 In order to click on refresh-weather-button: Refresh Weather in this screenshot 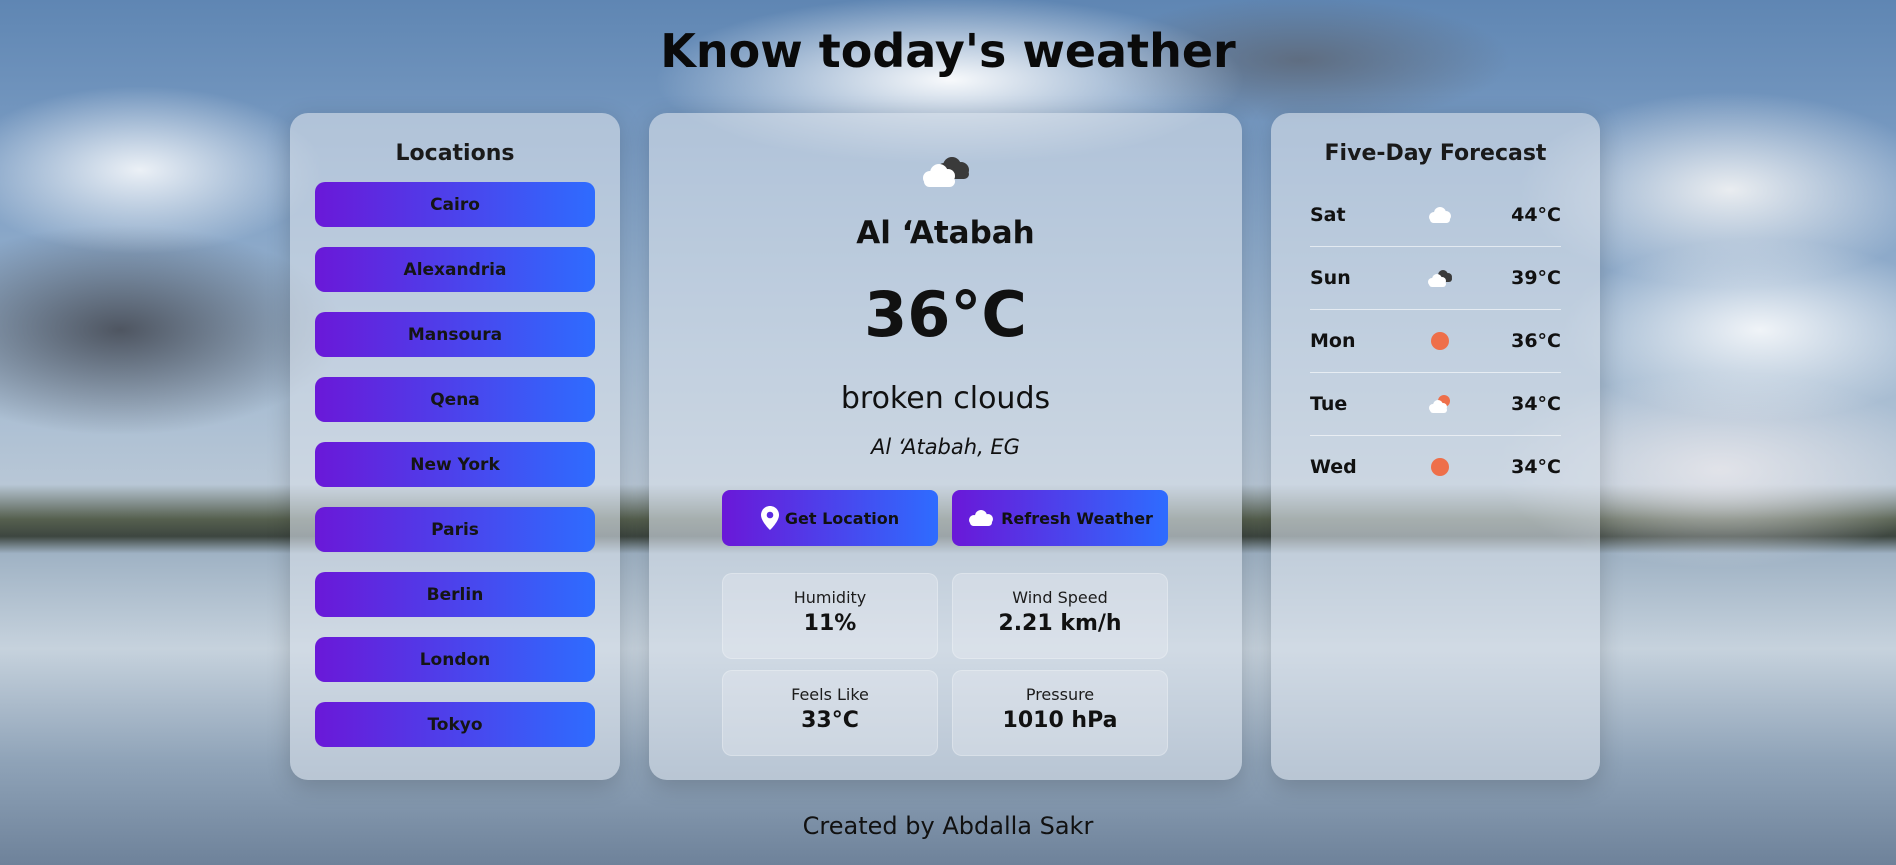, I will do `click(1060, 518)`.